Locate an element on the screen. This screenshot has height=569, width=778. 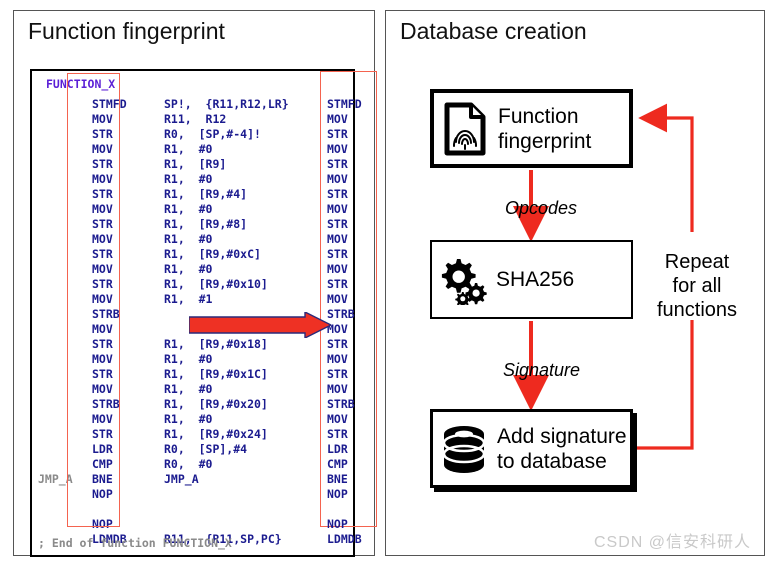
end-of-function-comment: ; End of function FUNCTION_X is located at coordinates (135, 543).